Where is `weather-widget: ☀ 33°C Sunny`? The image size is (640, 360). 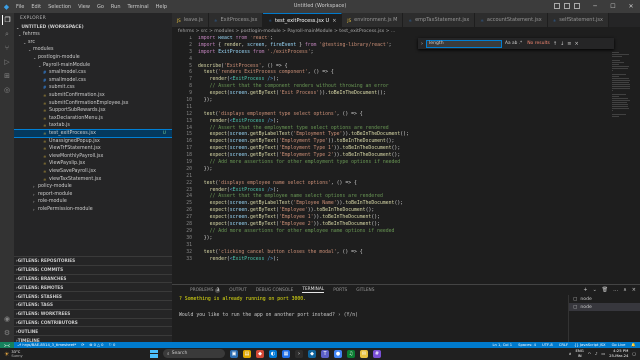 weather-widget: ☀ 33°C Sunny is located at coordinates (30, 354).